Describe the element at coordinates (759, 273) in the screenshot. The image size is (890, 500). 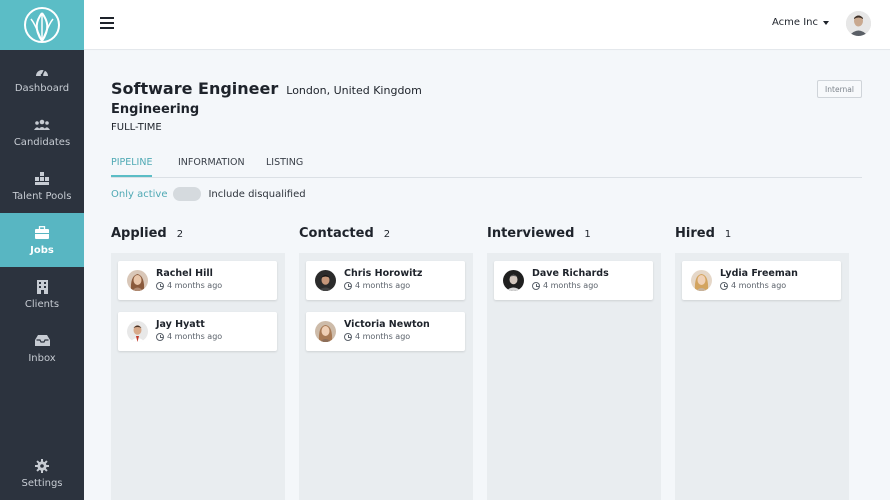
I see `candidate-name: Lydia Freeman` at that location.